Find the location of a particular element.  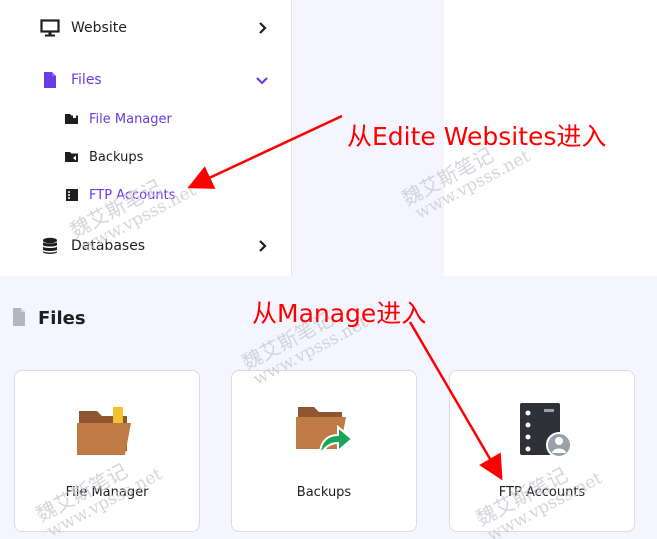

sidebar-item-website: Website is located at coordinates (146, 28).